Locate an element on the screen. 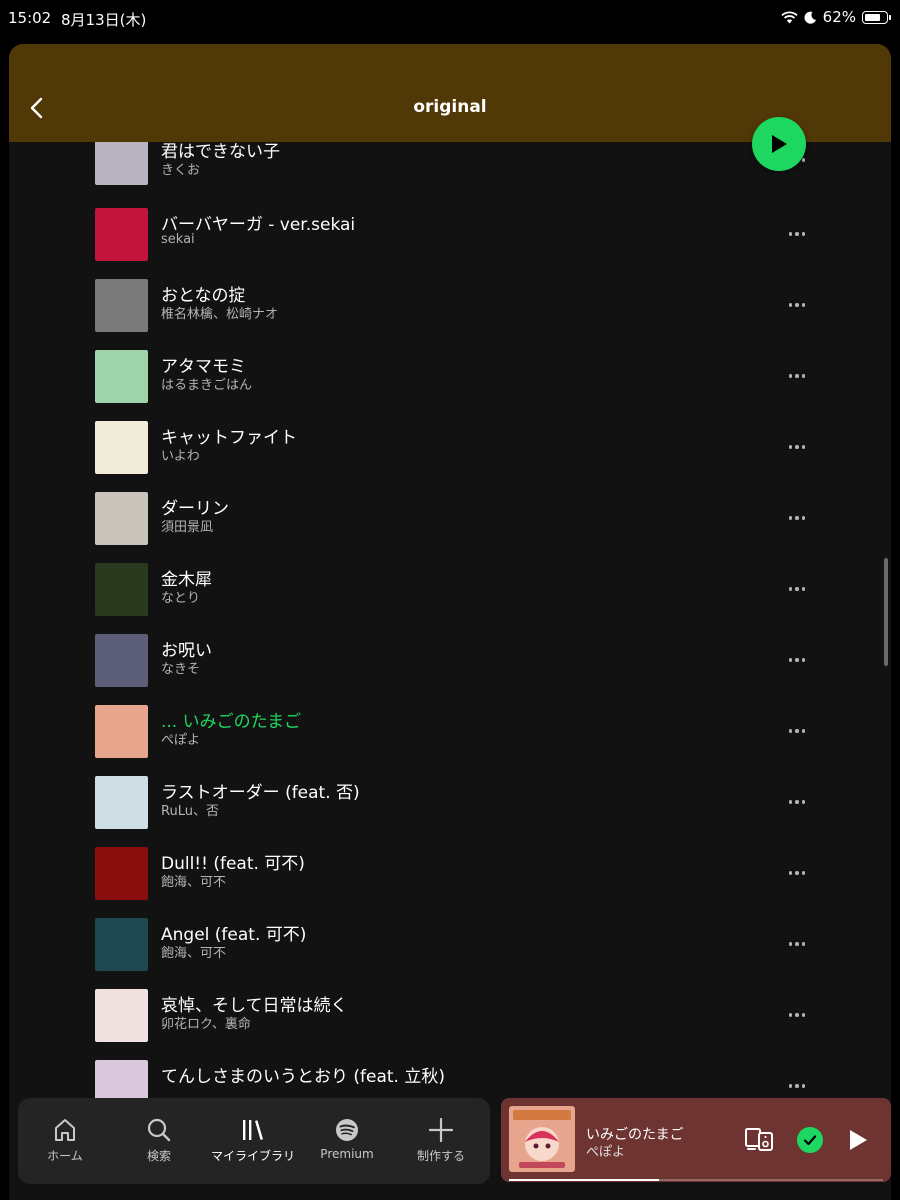 The width and height of the screenshot is (900, 1200). nav-create: 制作する is located at coordinates (441, 1141).